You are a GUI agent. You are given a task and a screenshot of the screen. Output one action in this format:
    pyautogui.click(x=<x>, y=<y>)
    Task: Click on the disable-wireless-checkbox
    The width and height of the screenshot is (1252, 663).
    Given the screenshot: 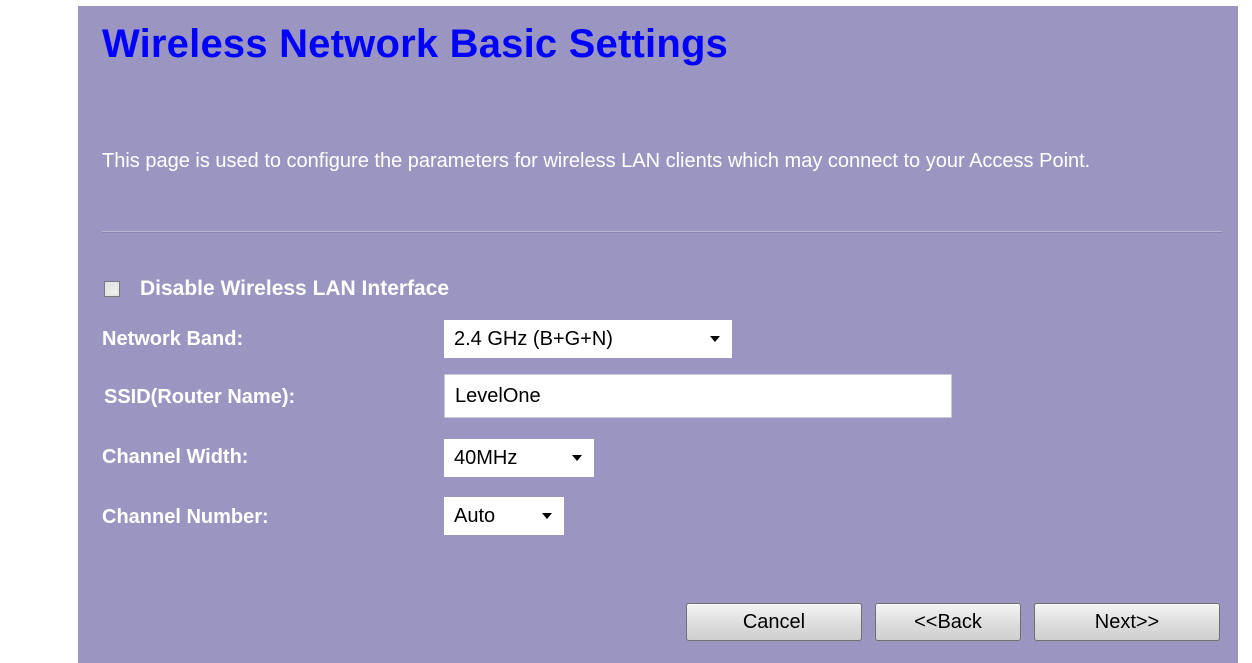 What is the action you would take?
    pyautogui.click(x=112, y=289)
    